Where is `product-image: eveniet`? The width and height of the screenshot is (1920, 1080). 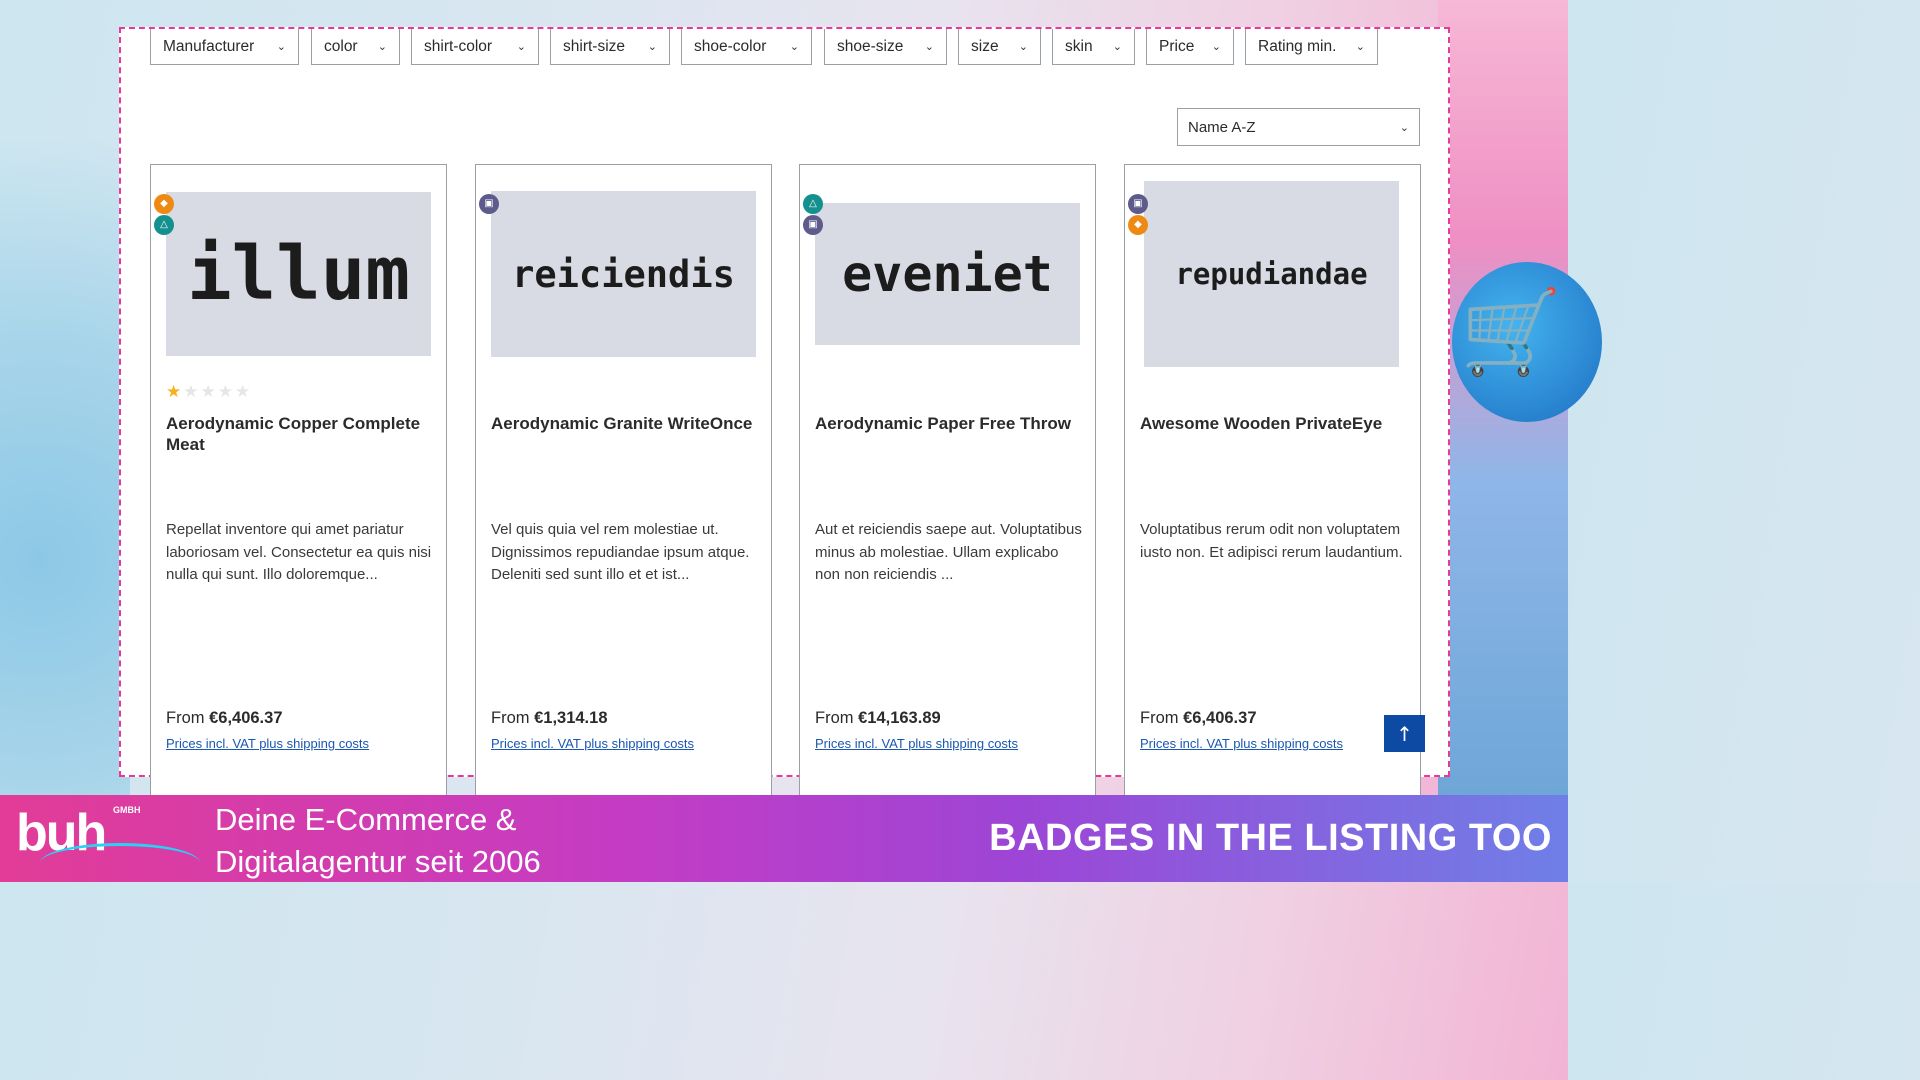
product-image: eveniet is located at coordinates (947, 274).